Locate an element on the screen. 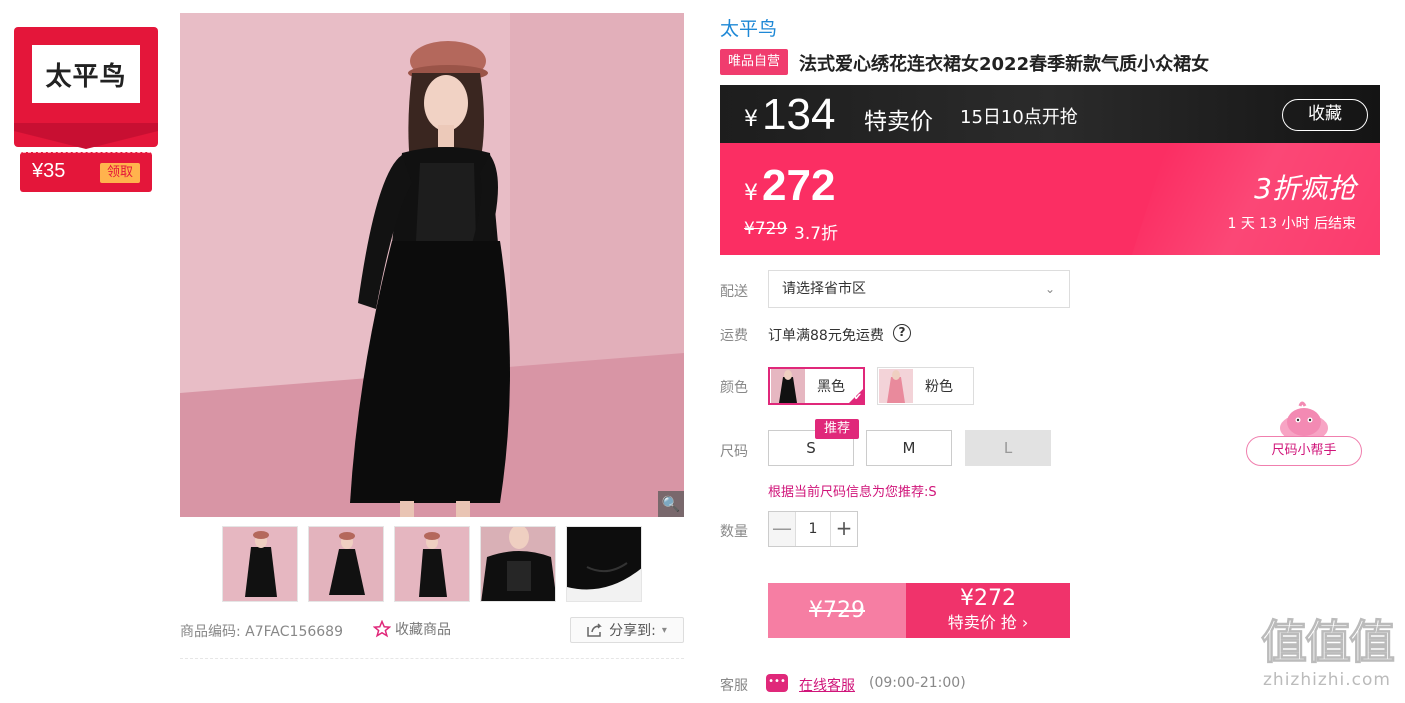 This screenshot has height=703, width=1405. flash-sale-start-time: 15日10点开抢 is located at coordinates (1019, 117).